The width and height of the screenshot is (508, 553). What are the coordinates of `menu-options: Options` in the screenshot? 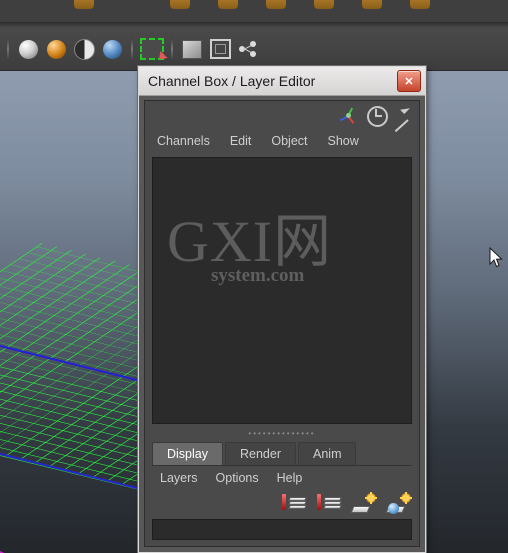 It's located at (237, 478).